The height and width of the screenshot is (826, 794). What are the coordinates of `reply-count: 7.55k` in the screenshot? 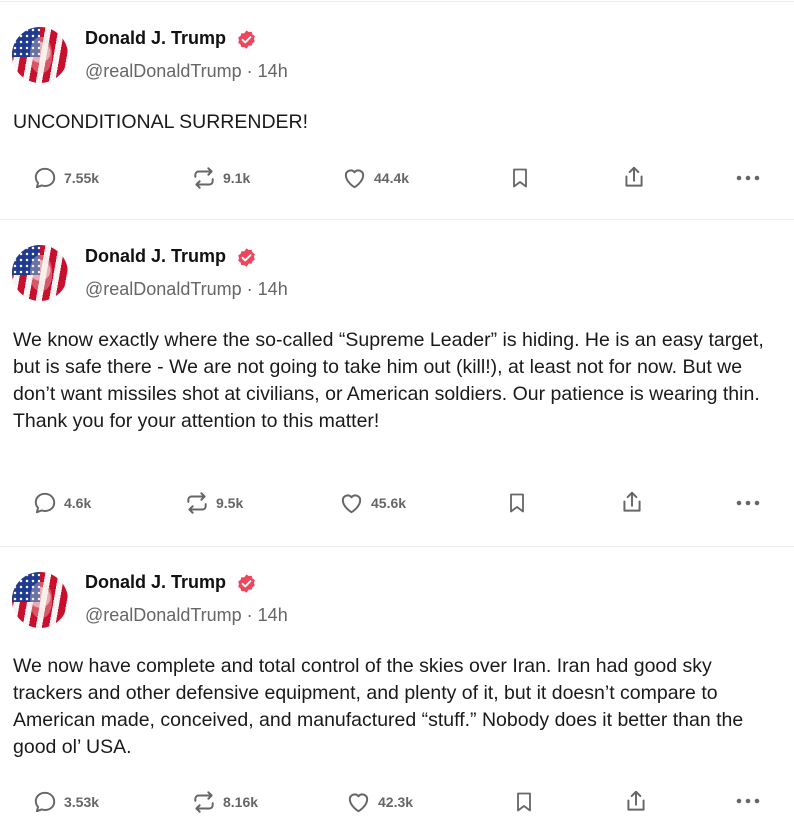 It's located at (82, 178).